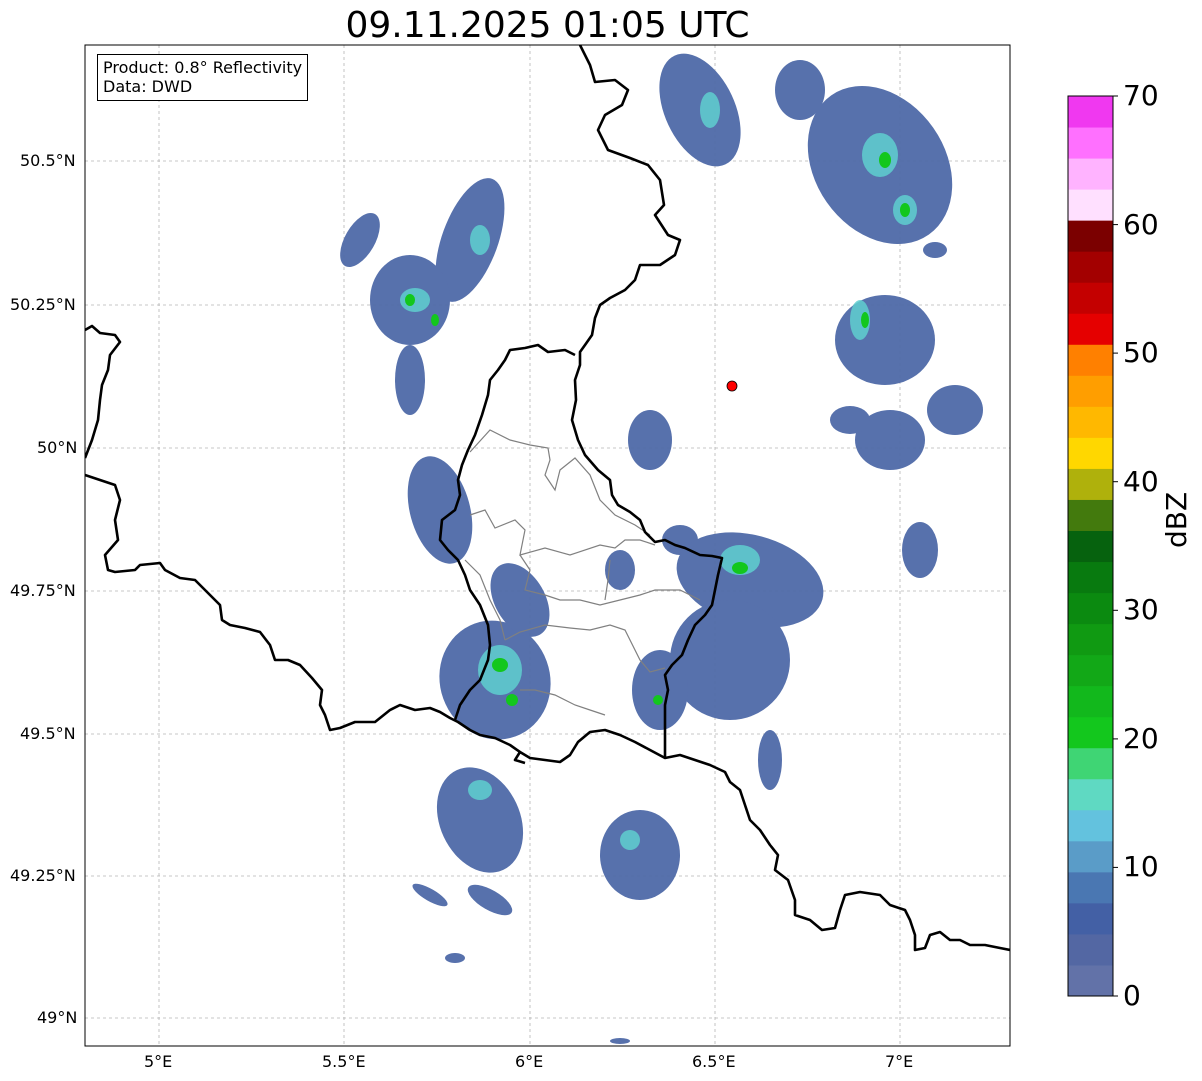 Image resolution: width=1202 pixels, height=1081 pixels. I want to click on lat-tick-label: 50°N, so click(57, 447).